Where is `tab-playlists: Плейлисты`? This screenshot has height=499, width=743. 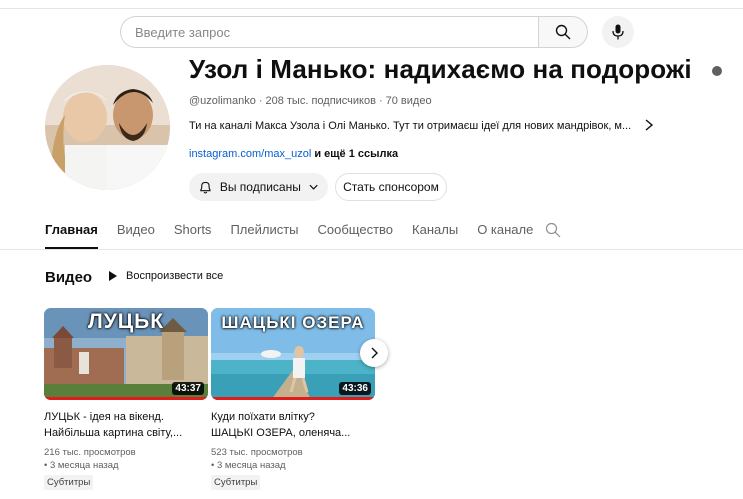 tab-playlists: Плейлисты is located at coordinates (264, 235).